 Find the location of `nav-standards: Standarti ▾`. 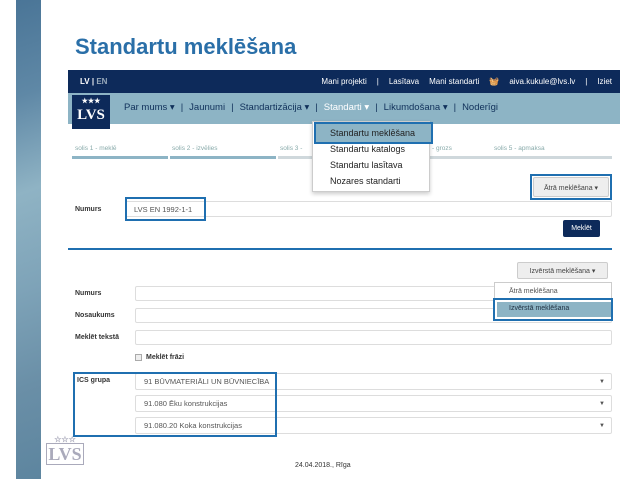

nav-standards: Standarti ▾ is located at coordinates (346, 107).